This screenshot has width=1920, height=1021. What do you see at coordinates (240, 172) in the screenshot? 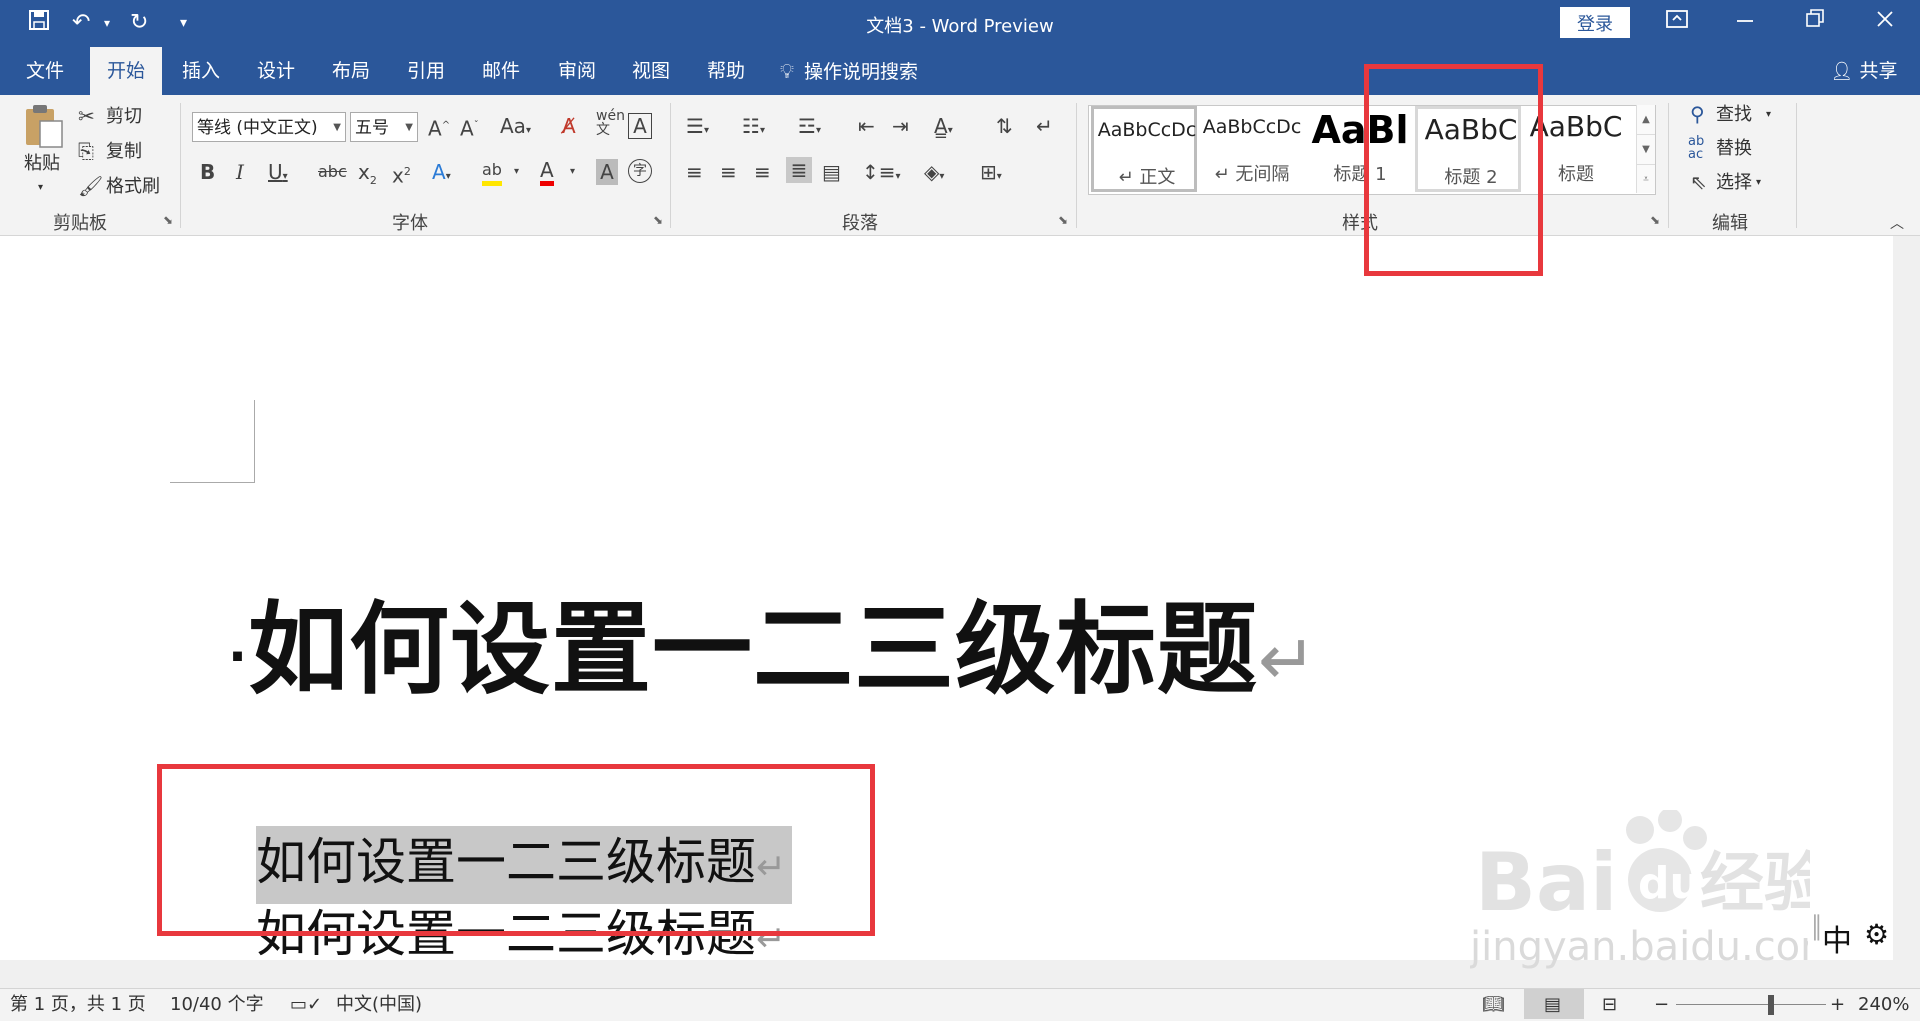
I see `italic-icon: I` at bounding box center [240, 172].